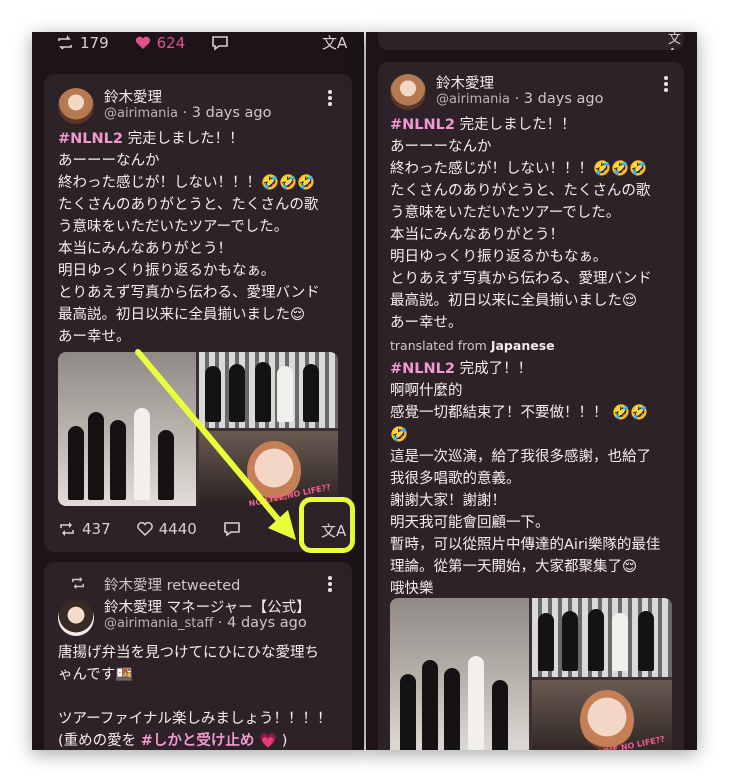  I want to click on post-meta: @airimania_staff · 4 days ago, so click(205, 623).